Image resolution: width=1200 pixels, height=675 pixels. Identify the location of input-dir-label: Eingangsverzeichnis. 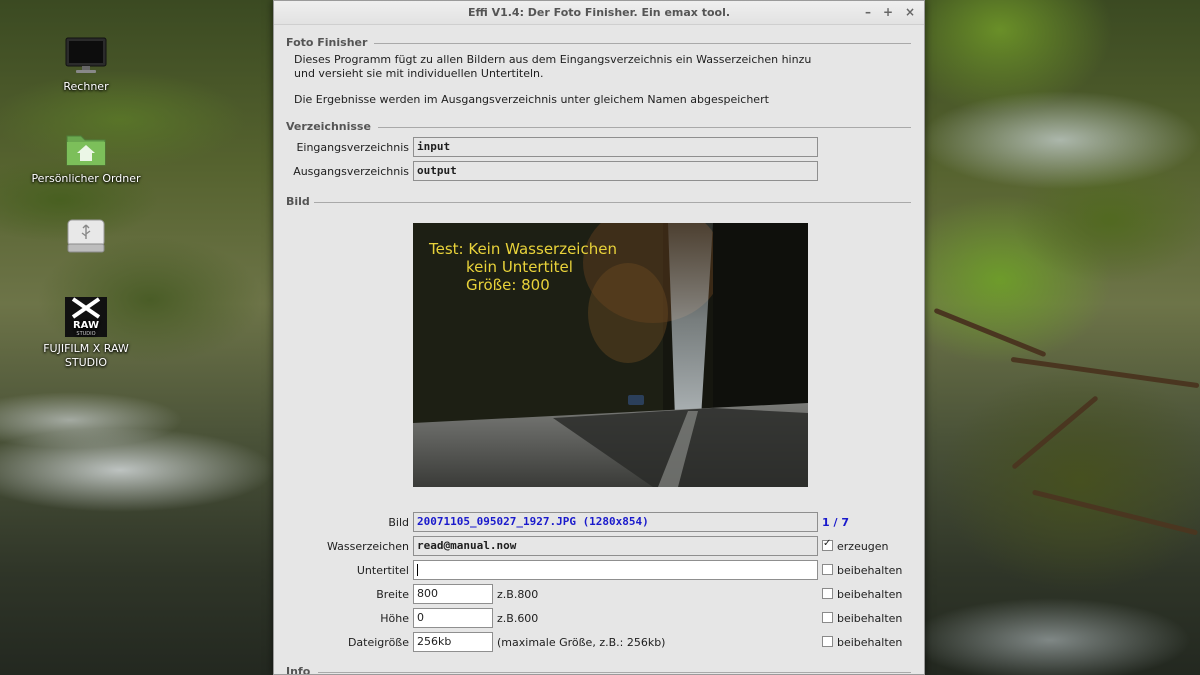
(352, 147).